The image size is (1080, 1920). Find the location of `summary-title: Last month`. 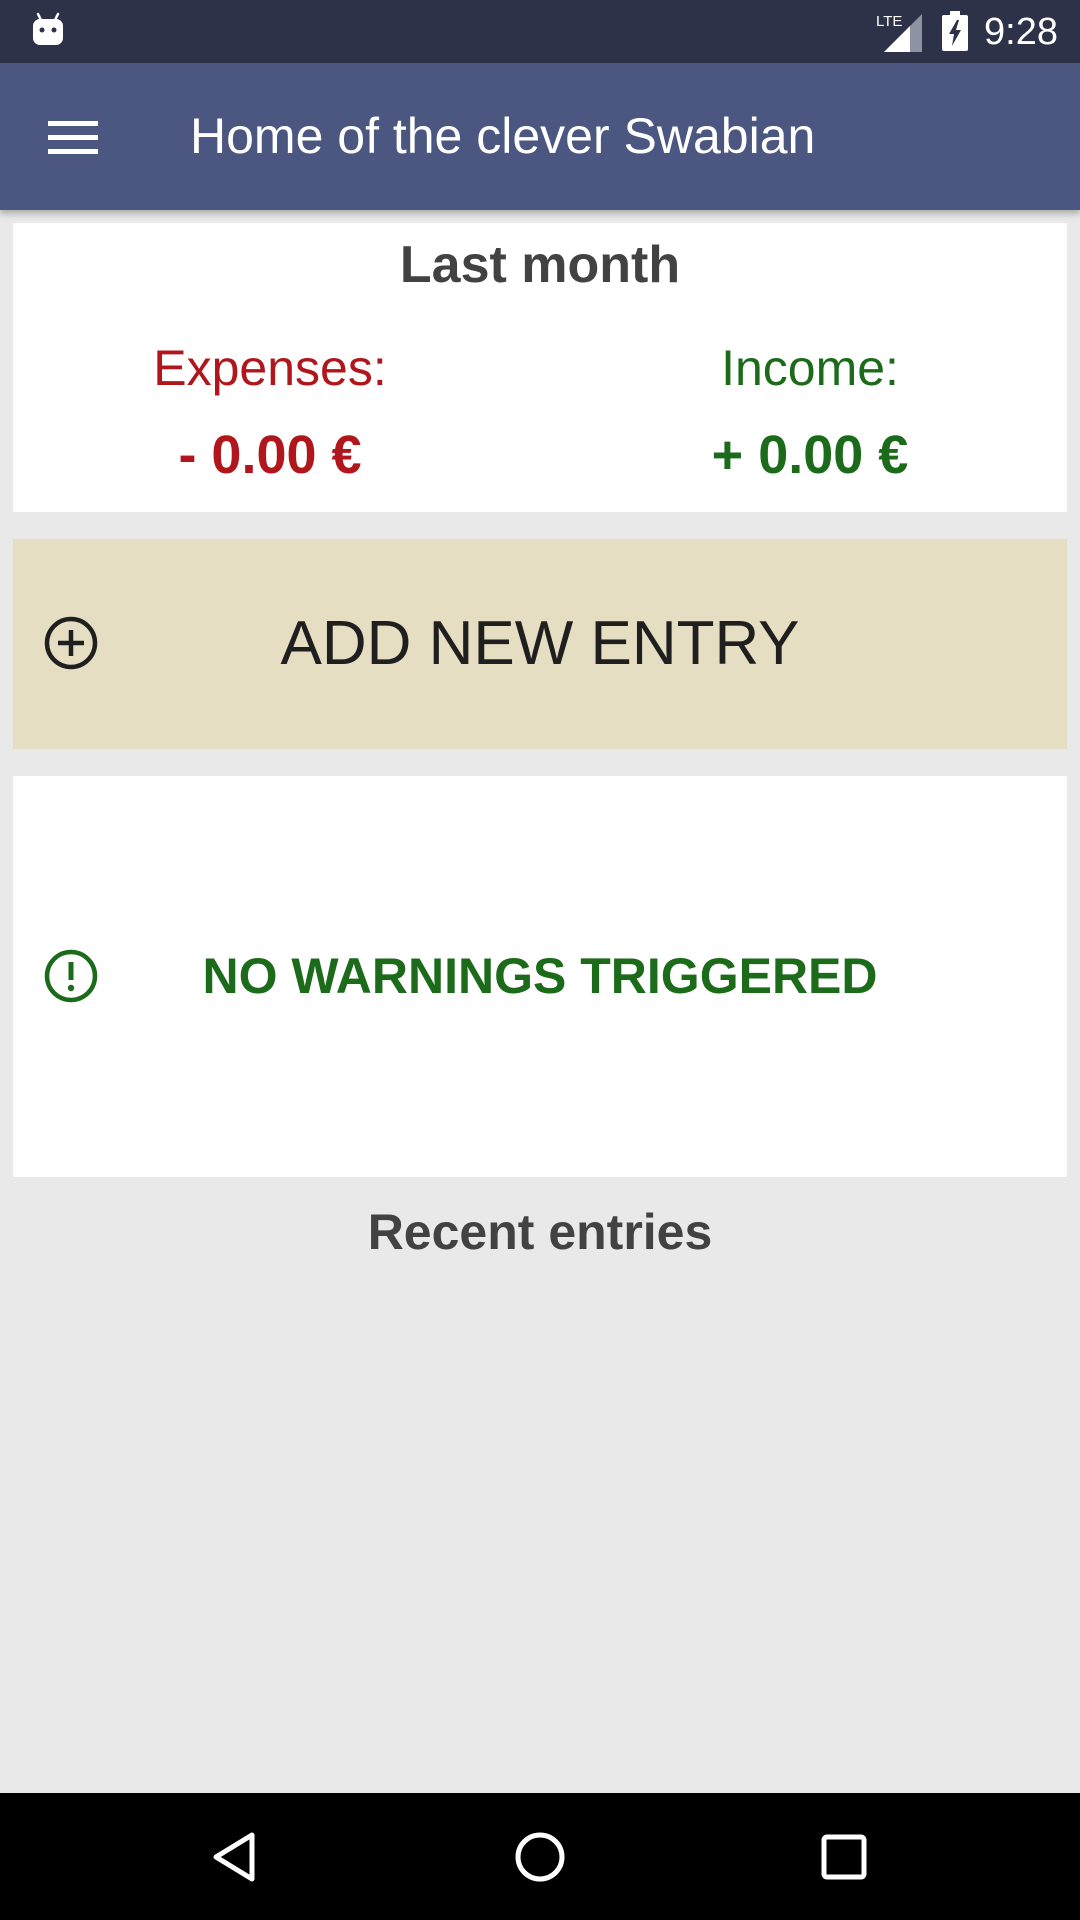

summary-title: Last month is located at coordinates (540, 265).